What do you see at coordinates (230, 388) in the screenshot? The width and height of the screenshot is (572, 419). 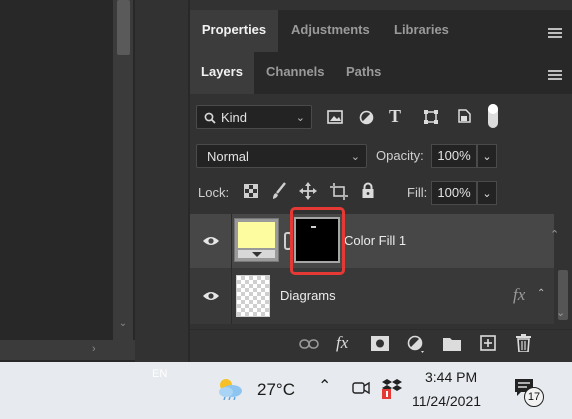 I see `weather-cloud-icon` at bounding box center [230, 388].